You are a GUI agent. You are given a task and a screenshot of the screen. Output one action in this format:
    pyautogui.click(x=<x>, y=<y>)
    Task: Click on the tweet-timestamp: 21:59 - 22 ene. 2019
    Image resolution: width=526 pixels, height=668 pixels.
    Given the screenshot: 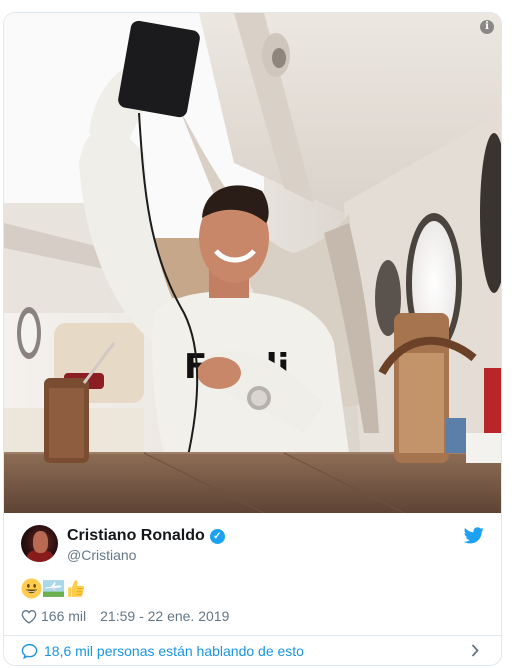 What is the action you would take?
    pyautogui.click(x=164, y=616)
    